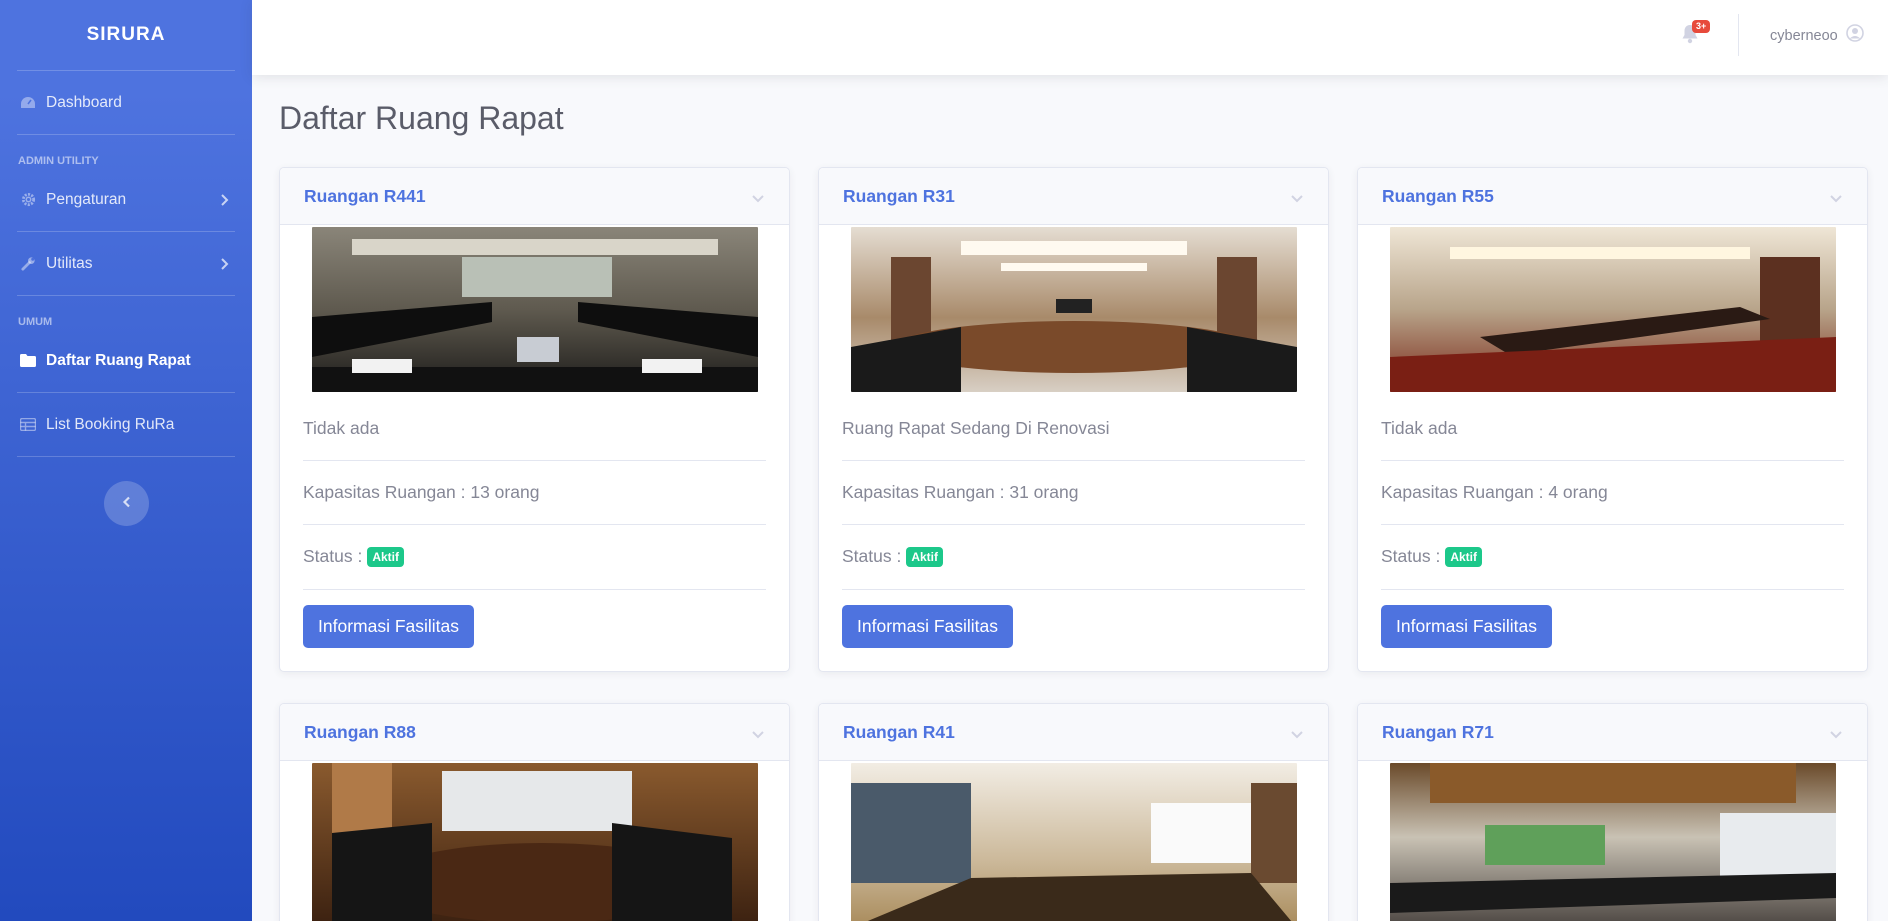 This screenshot has height=921, width=1888. What do you see at coordinates (1804, 35) in the screenshot?
I see `username: cyberneoo` at bounding box center [1804, 35].